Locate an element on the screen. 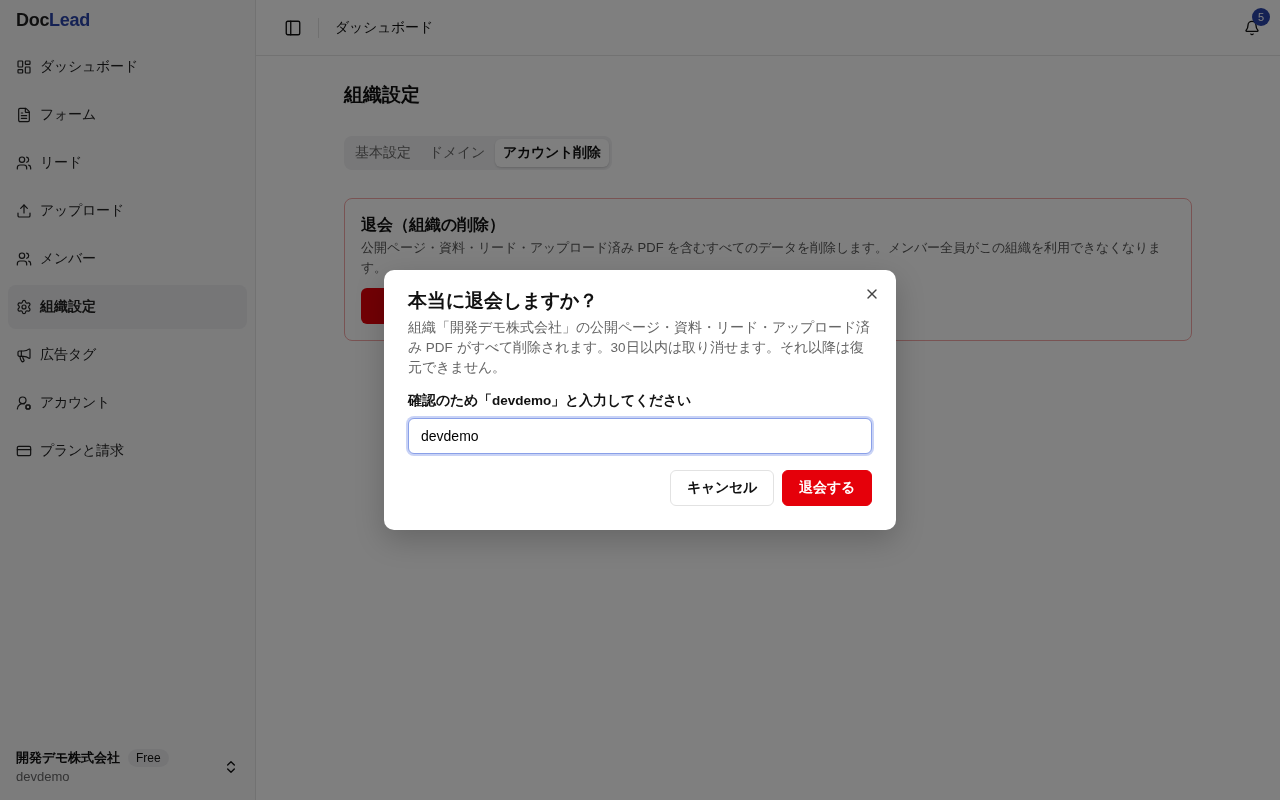 Image resolution: width=1280 pixels, height=800 pixels. sidebar-toggle-icon is located at coordinates (293, 27).